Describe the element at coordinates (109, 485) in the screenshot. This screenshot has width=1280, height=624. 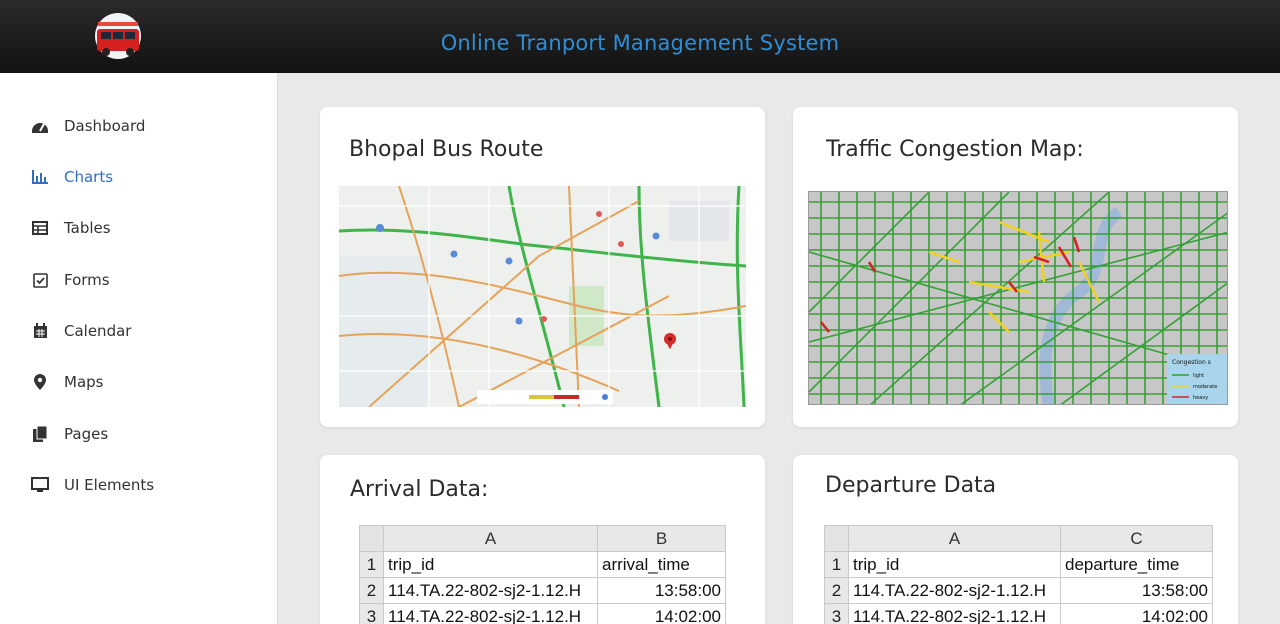
I see `sidebar-item-label: UI Elements` at that location.